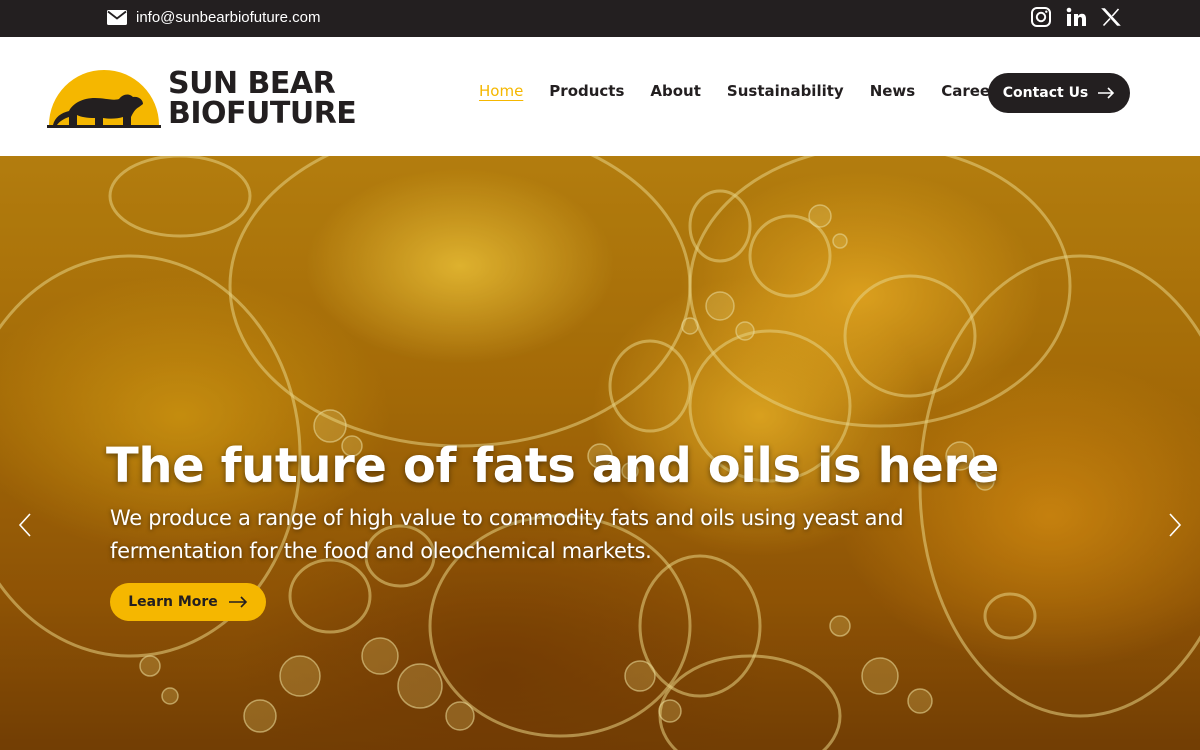 This screenshot has width=1200, height=750. What do you see at coordinates (600, 18) in the screenshot?
I see `top-bar: info@sunbearbiofuture.com` at bounding box center [600, 18].